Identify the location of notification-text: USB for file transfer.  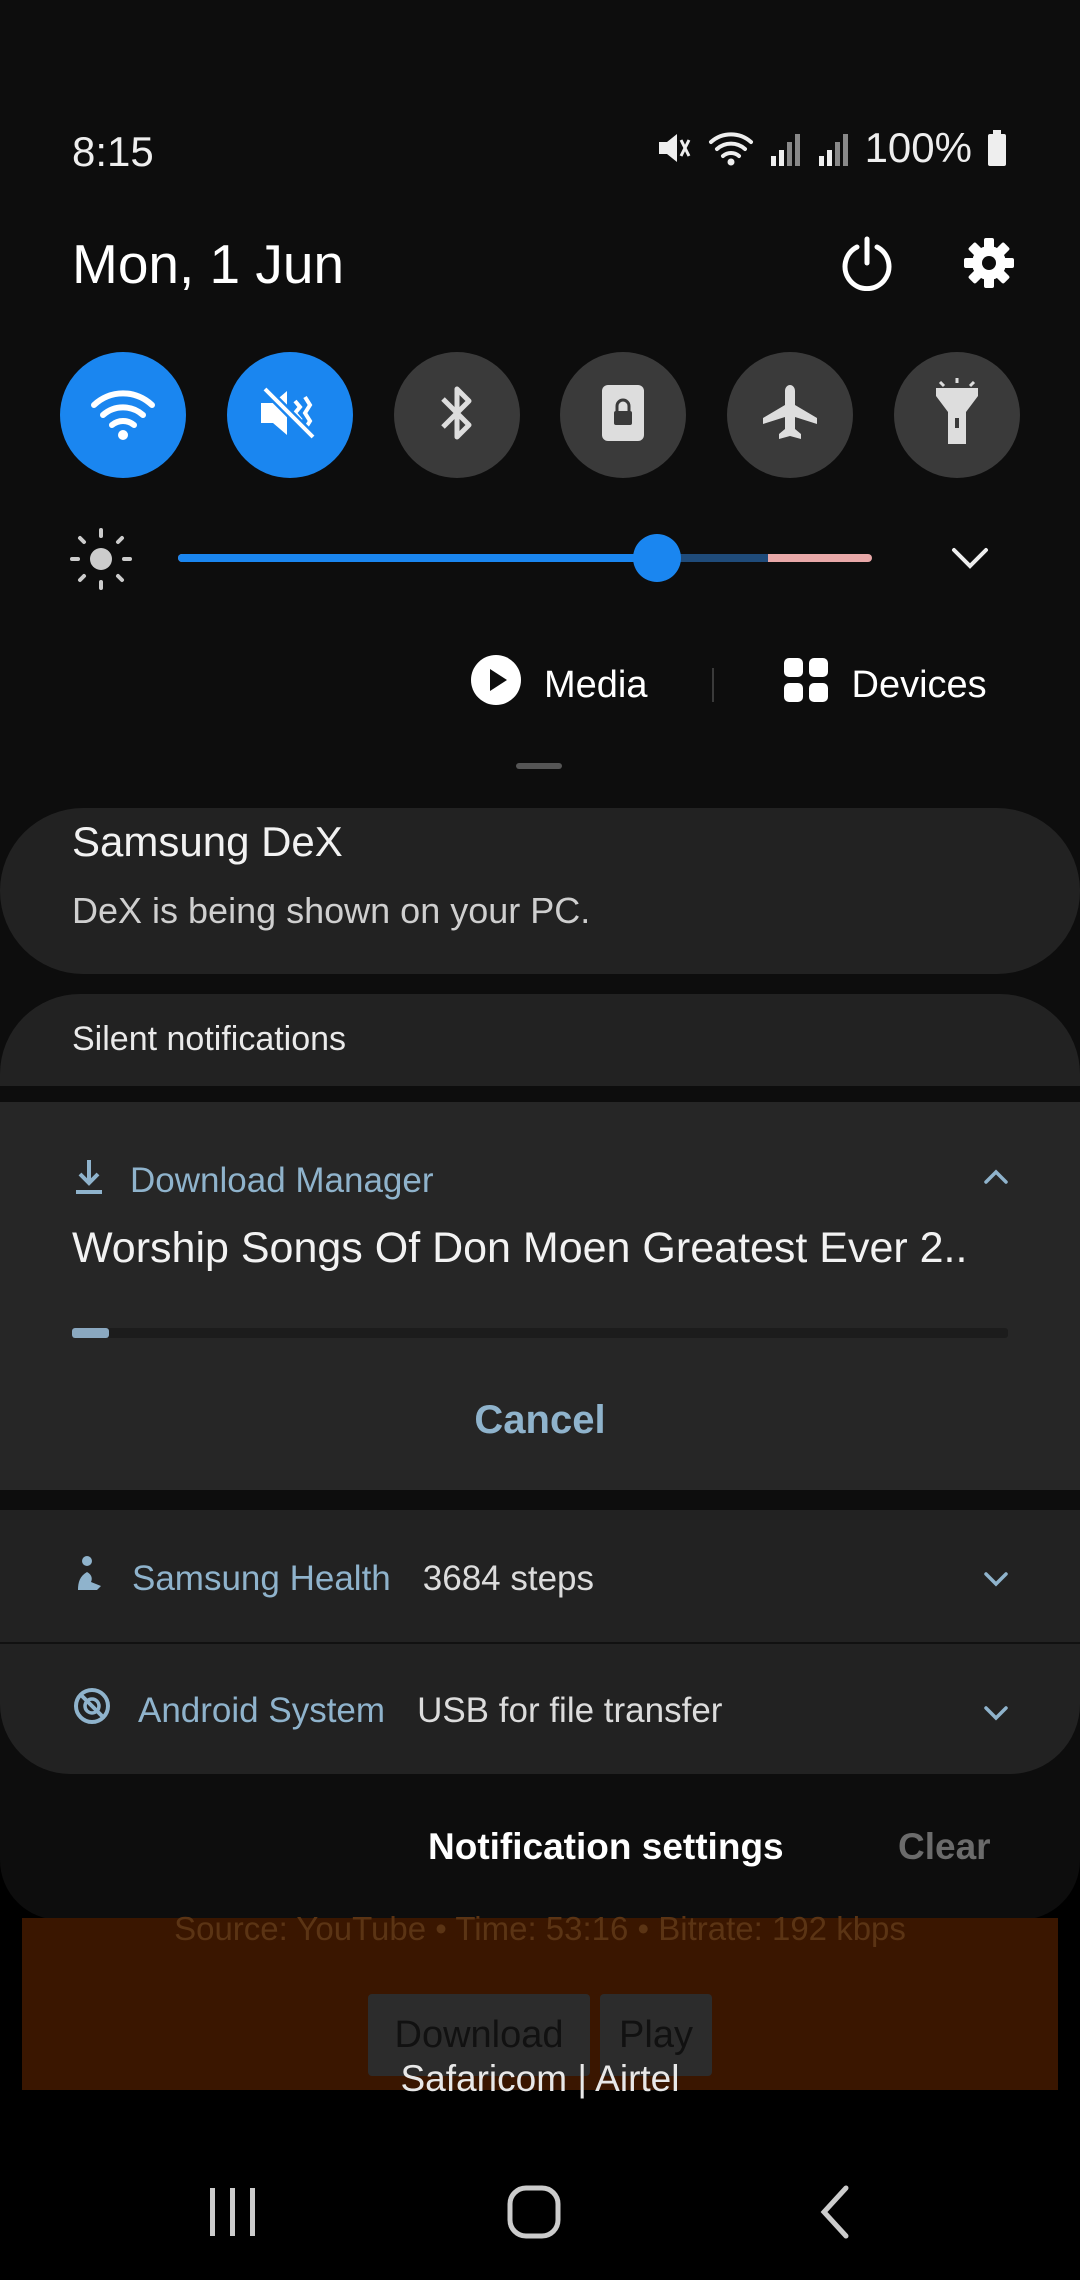
(570, 1710).